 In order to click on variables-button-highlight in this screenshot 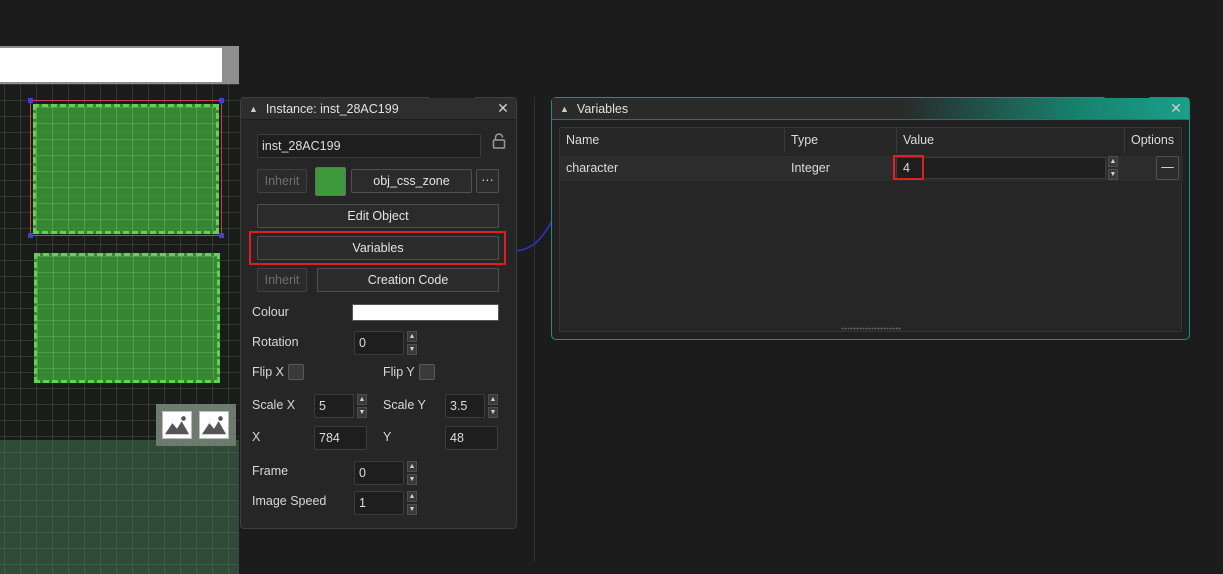, I will do `click(377, 248)`.